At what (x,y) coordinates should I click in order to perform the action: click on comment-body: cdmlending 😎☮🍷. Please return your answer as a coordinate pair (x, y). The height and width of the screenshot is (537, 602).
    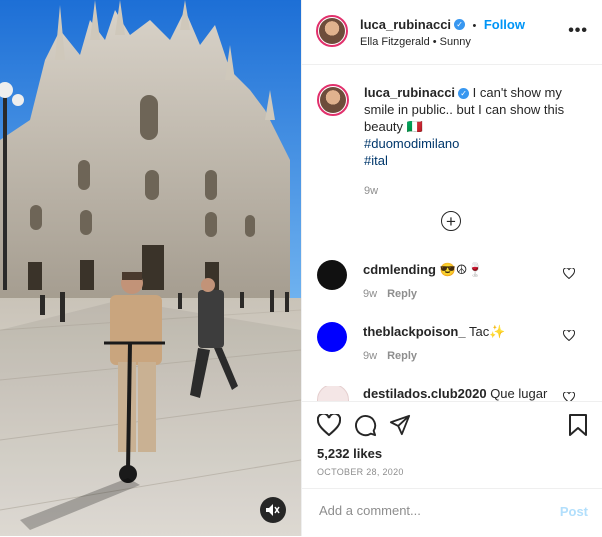
    Looking at the image, I should click on (423, 270).